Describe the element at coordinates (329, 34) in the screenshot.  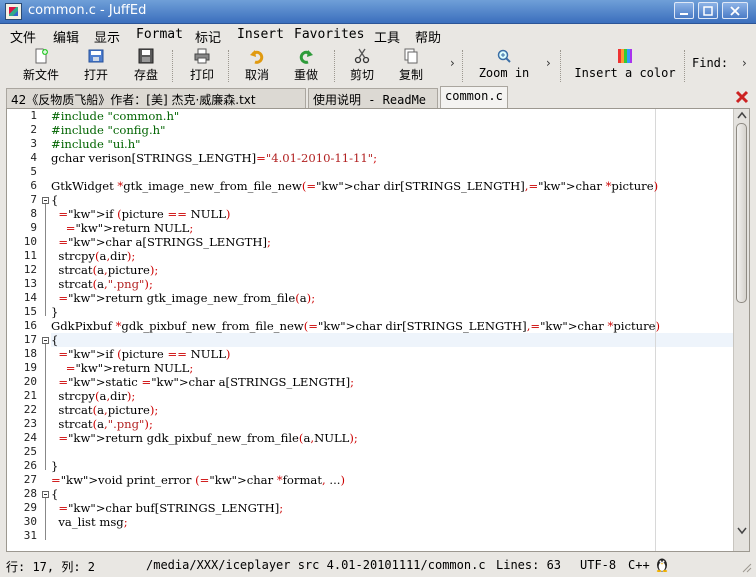
I see `menu-favorites: Favorites` at that location.